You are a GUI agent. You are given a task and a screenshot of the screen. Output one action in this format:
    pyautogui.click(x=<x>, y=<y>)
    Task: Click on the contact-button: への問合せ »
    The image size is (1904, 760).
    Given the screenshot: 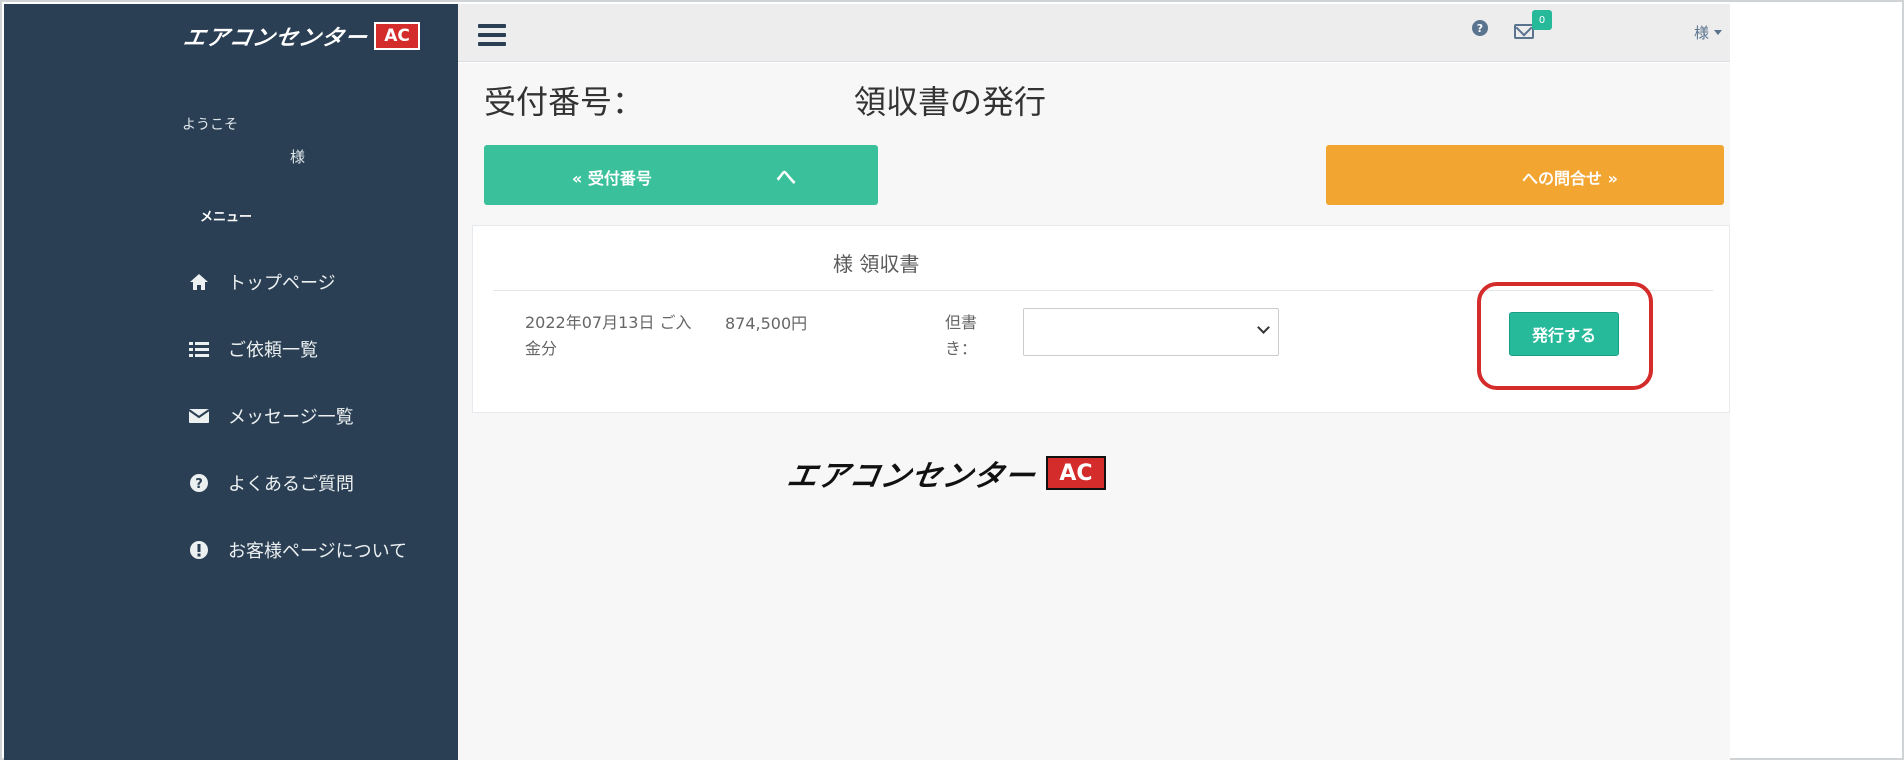 What is the action you would take?
    pyautogui.click(x=1525, y=175)
    